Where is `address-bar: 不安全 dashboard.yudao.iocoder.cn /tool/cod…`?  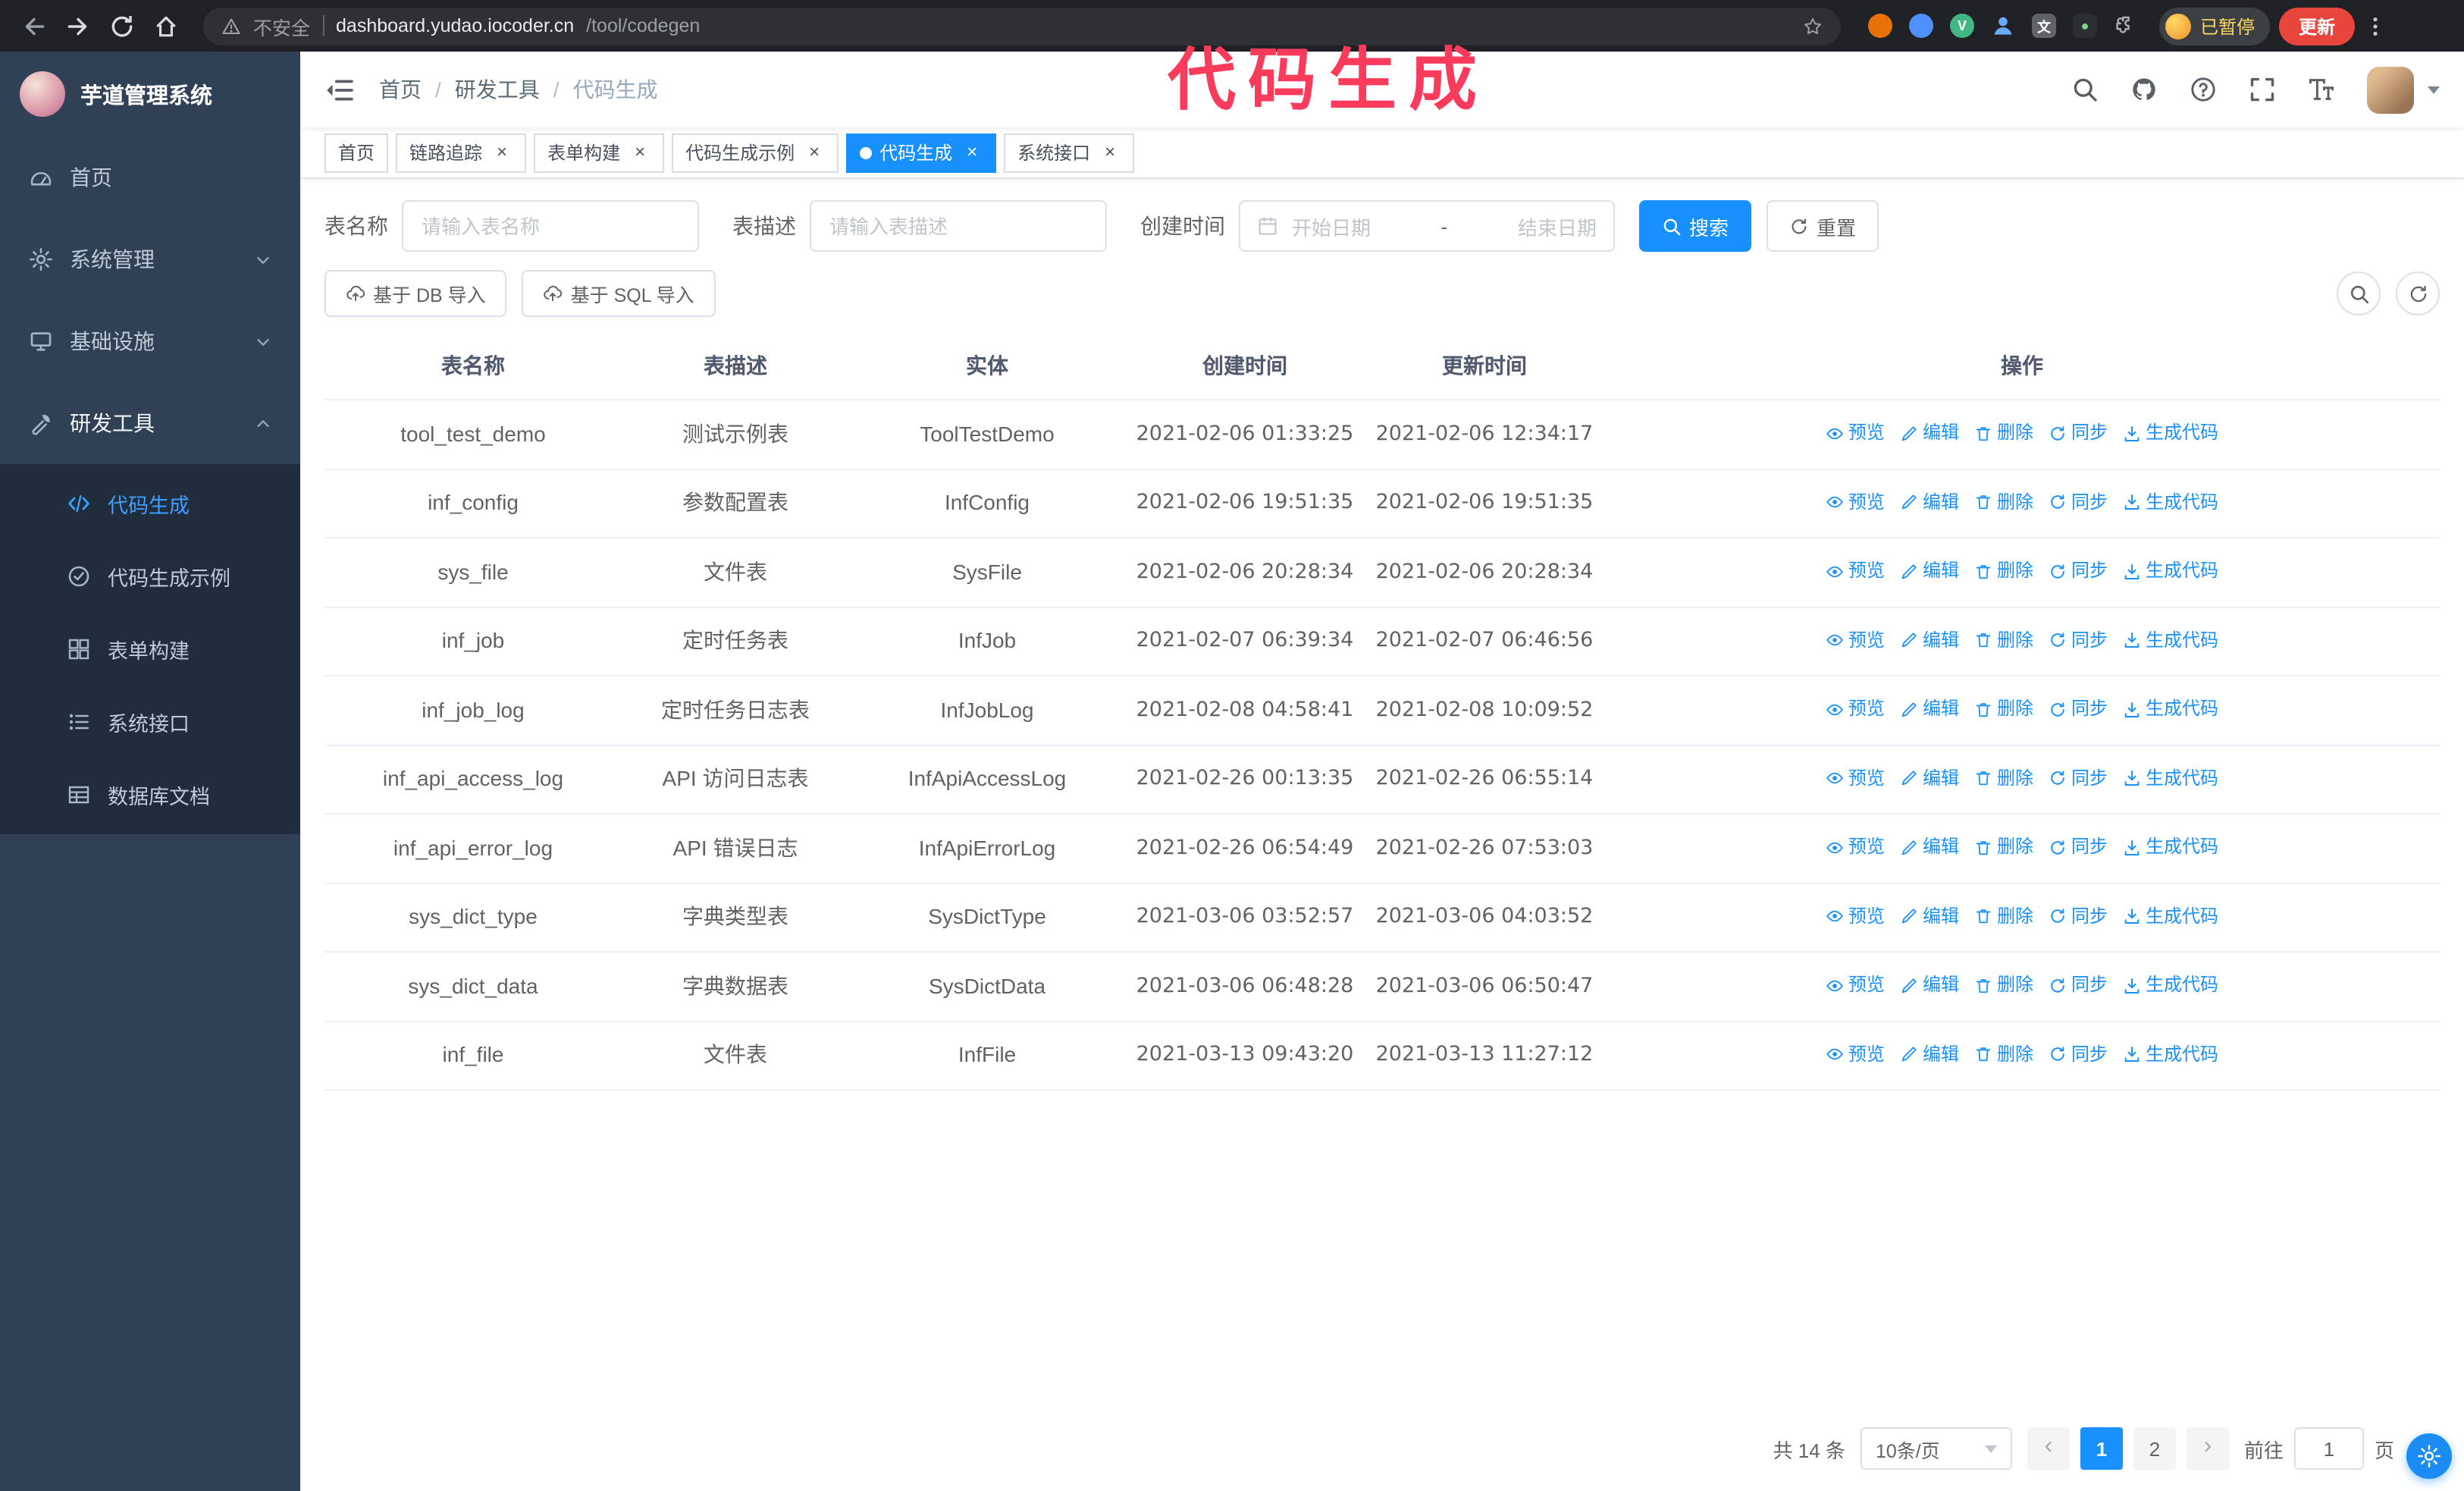 address-bar: 不安全 dashboard.yudao.iocoder.cn /tool/cod… is located at coordinates (1022, 26).